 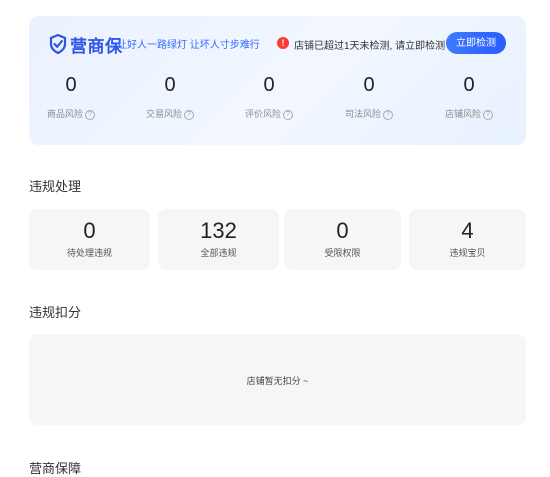 I want to click on violation-card-items: 4 违规宝贝, so click(x=467, y=239).